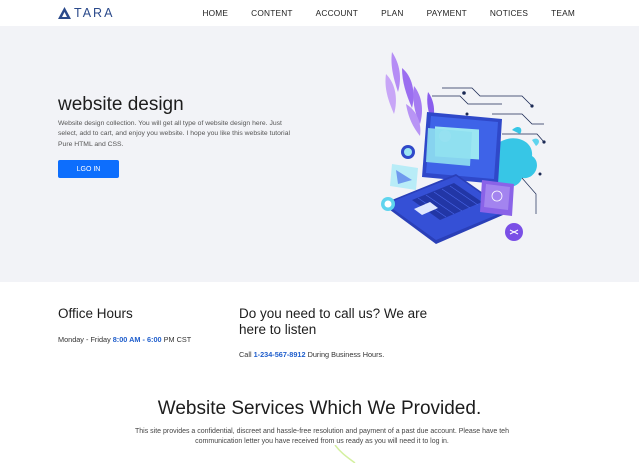 This screenshot has height=463, width=639. What do you see at coordinates (94, 13) in the screenshot?
I see `logo-text: TARA` at bounding box center [94, 13].